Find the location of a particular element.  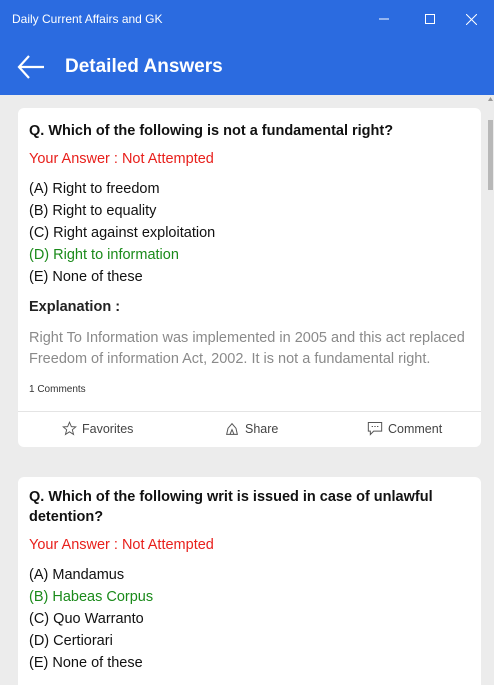

card-actions: Favorites Share Comment is located at coordinates (249, 429).